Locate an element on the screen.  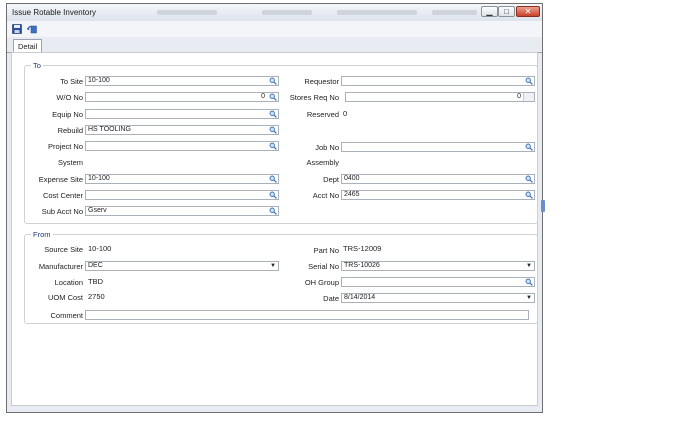
expense-site-field: 10-100 is located at coordinates (182, 179).